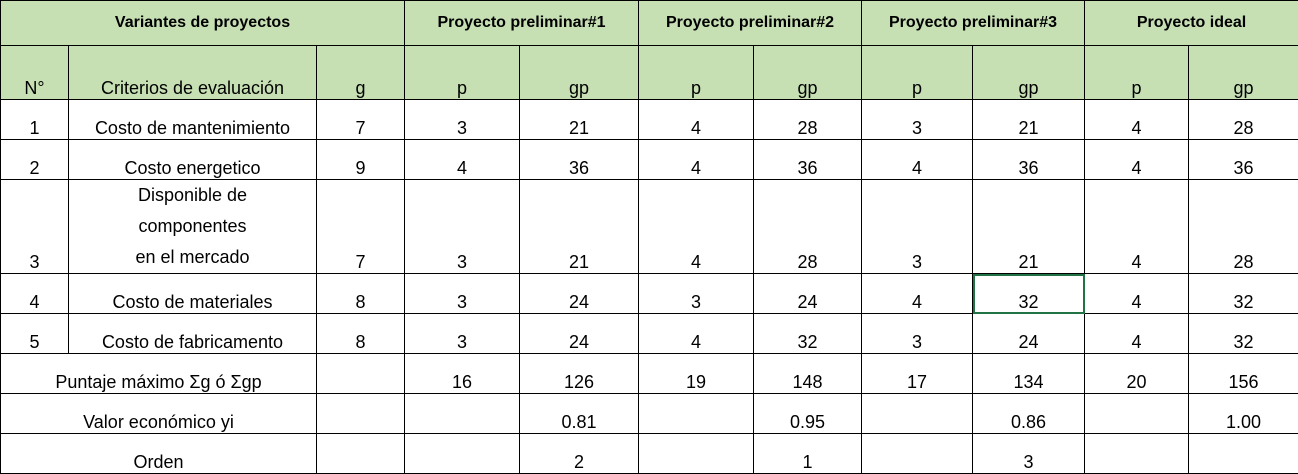 The width and height of the screenshot is (1298, 474). What do you see at coordinates (579, 414) in the screenshot?
I see `gp1-econ: 0.81` at bounding box center [579, 414].